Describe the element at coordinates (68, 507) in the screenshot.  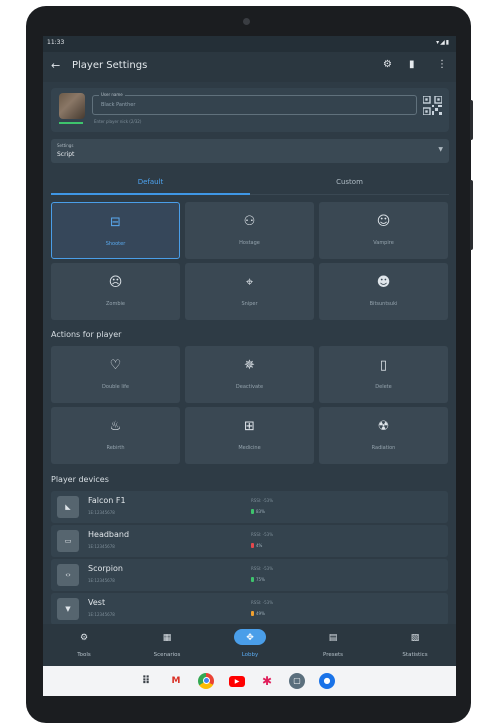
I see `gun-icon: ◣` at that location.